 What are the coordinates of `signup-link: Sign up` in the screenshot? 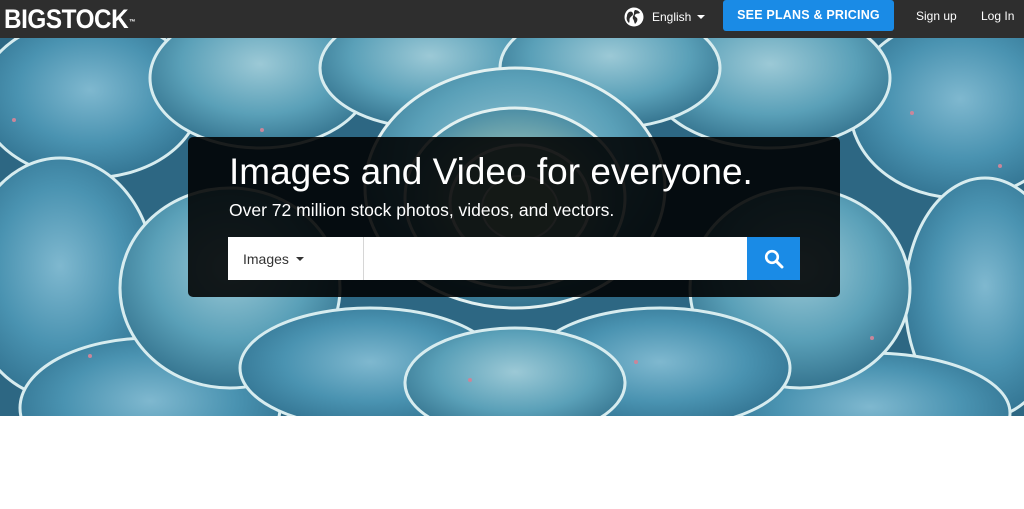 It's located at (936, 16).